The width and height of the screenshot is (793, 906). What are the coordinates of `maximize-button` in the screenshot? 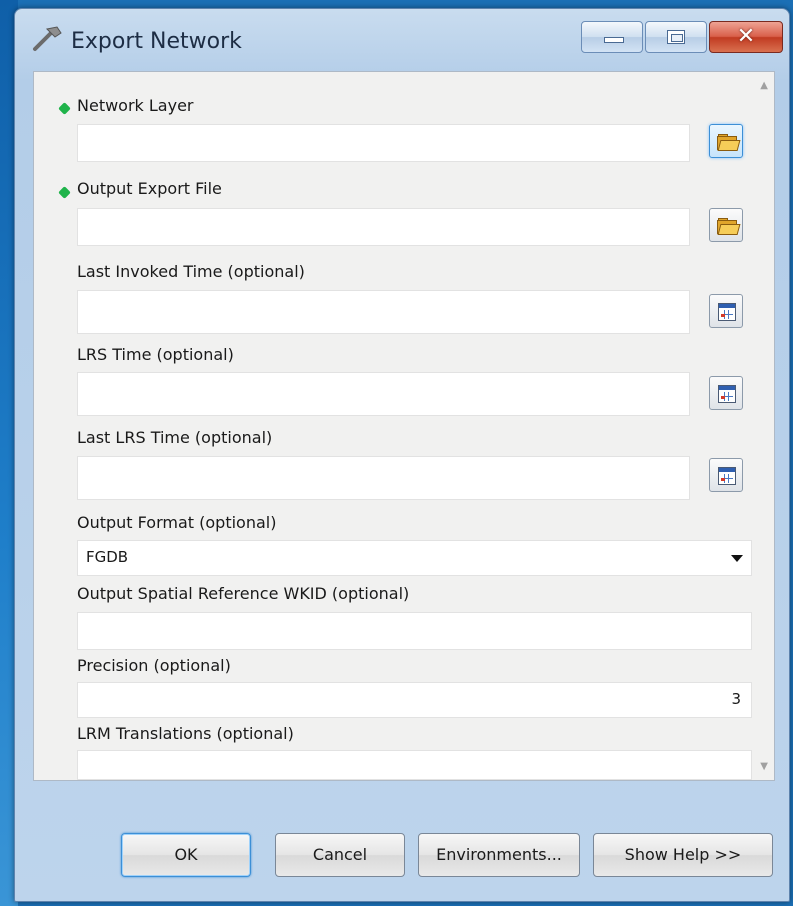 It's located at (676, 37).